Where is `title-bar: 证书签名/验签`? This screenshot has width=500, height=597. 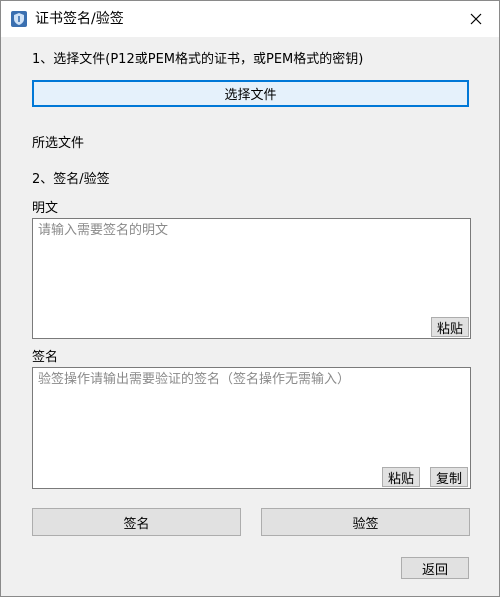 title-bar: 证书签名/验签 is located at coordinates (250, 19).